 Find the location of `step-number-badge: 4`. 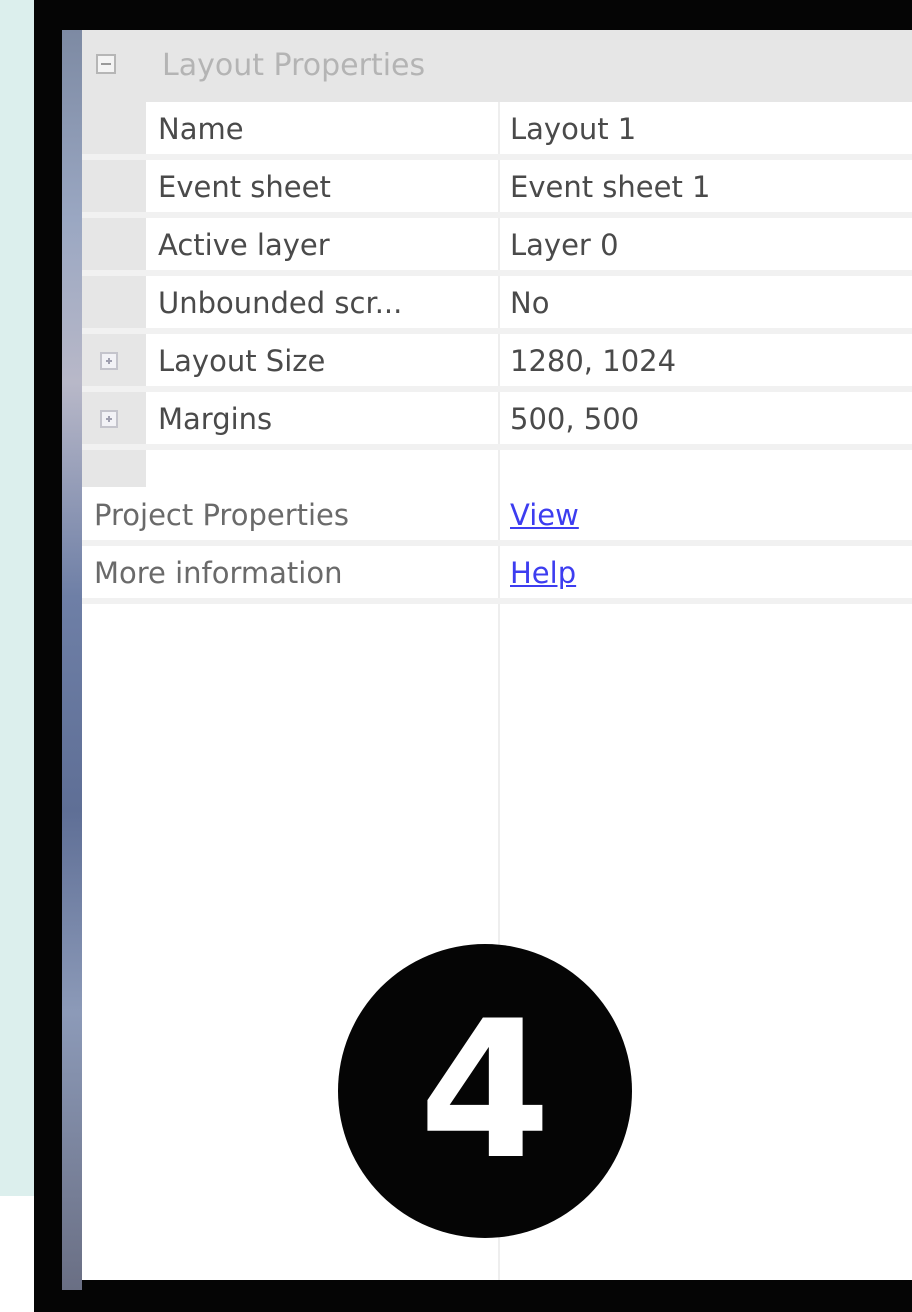

step-number-badge: 4 is located at coordinates (485, 1091).